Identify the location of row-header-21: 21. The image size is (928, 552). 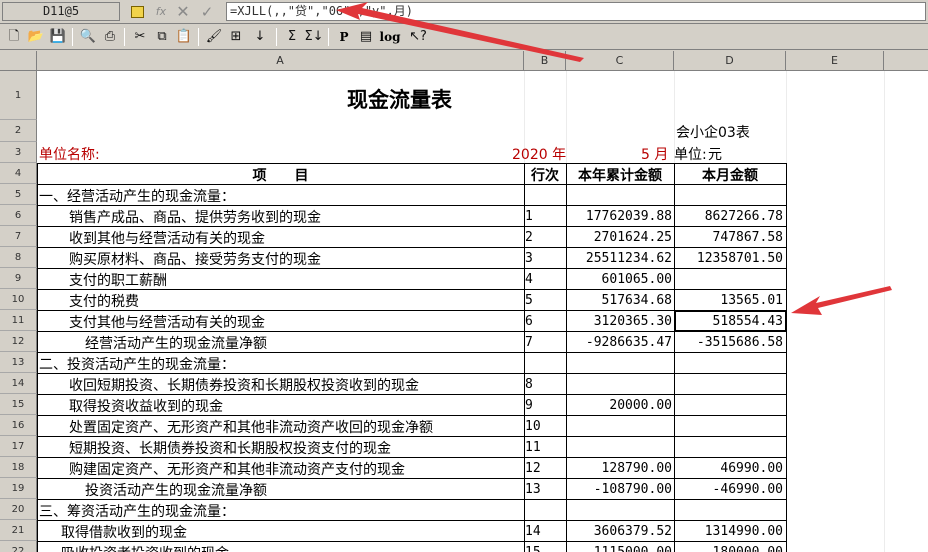
(18, 530).